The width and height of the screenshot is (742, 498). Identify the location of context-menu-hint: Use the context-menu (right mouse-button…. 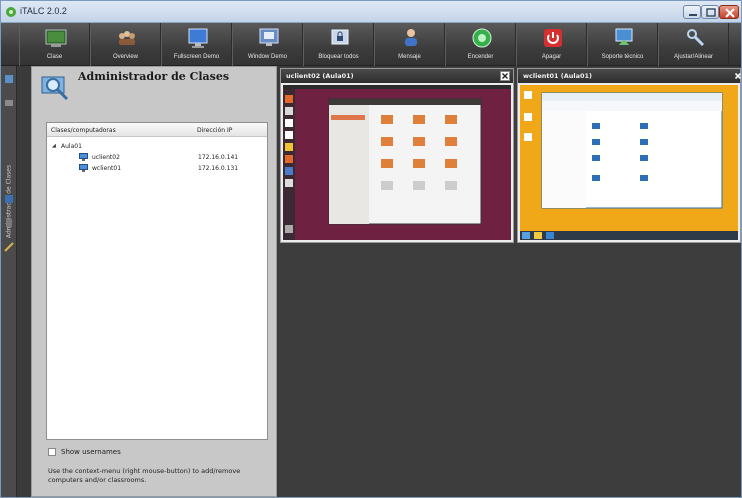
(144, 475).